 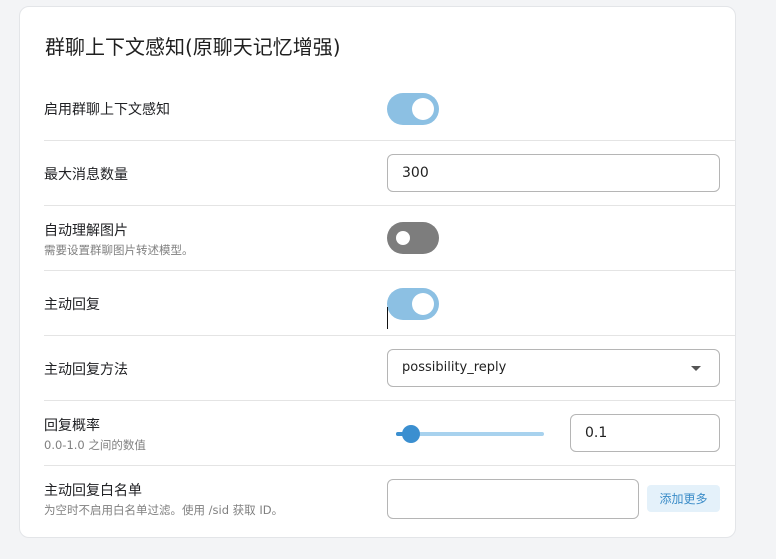 What do you see at coordinates (454, 367) in the screenshot?
I see `reply-method-selected-value: possibility_reply` at bounding box center [454, 367].